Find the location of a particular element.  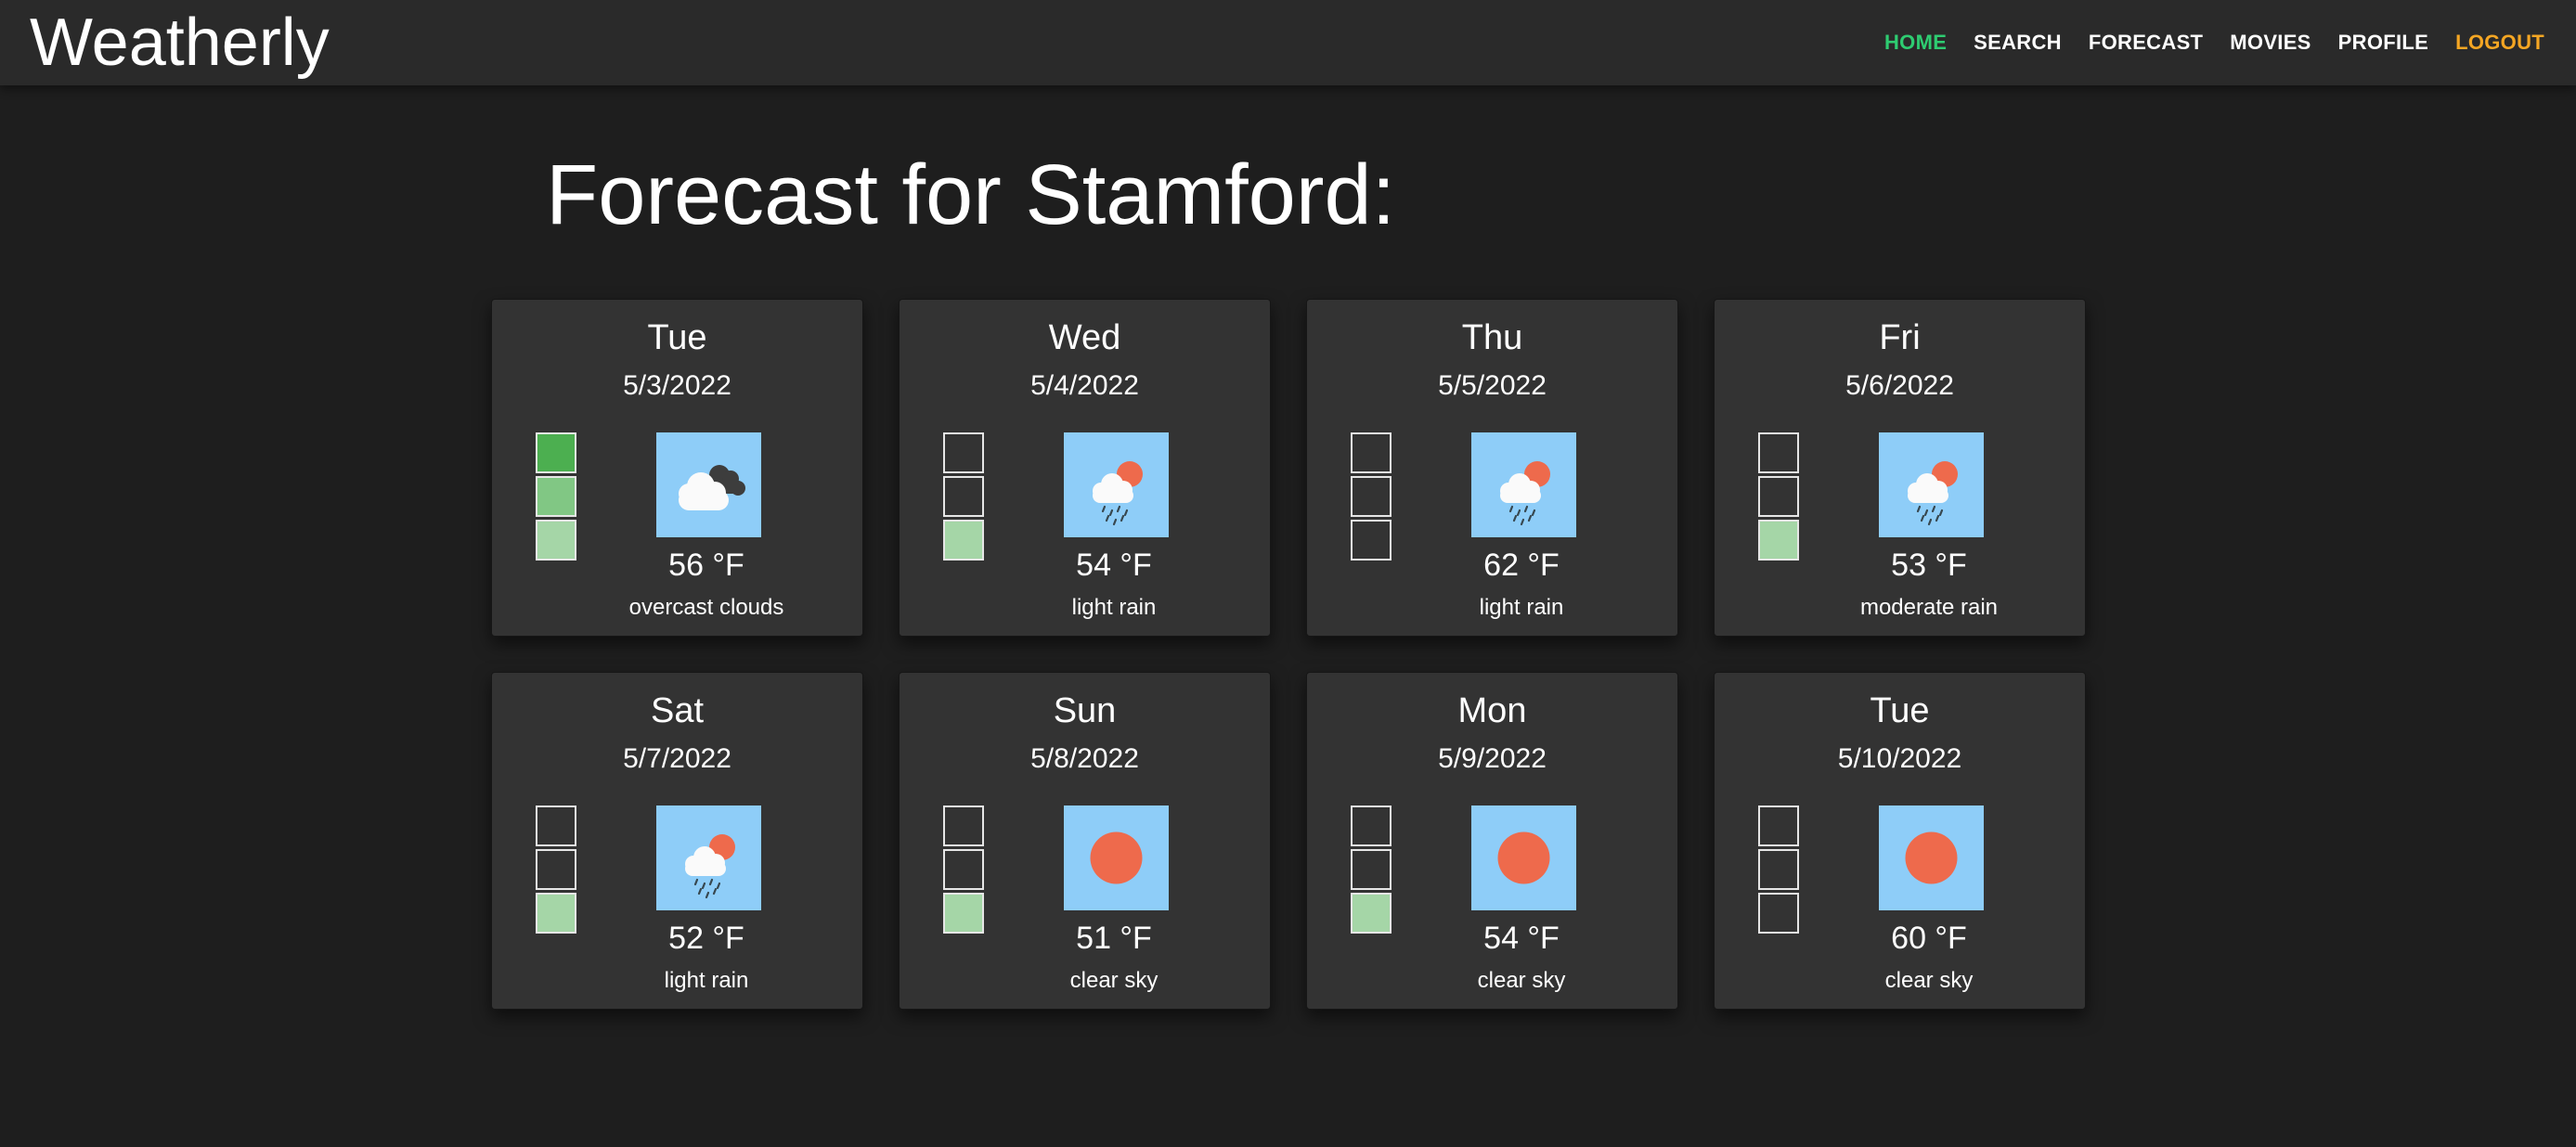

forecast-day: Thu is located at coordinates (1492, 337).